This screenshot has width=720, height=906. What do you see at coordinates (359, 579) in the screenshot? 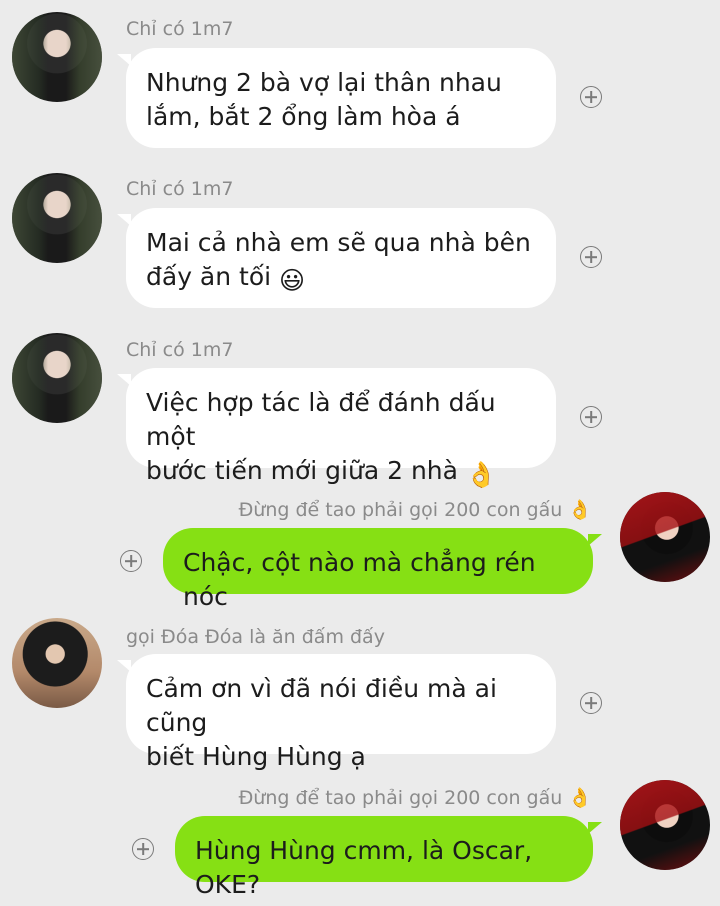
I see `message-line: Chậc, cột nào mà chẳng rén nóc` at bounding box center [359, 579].